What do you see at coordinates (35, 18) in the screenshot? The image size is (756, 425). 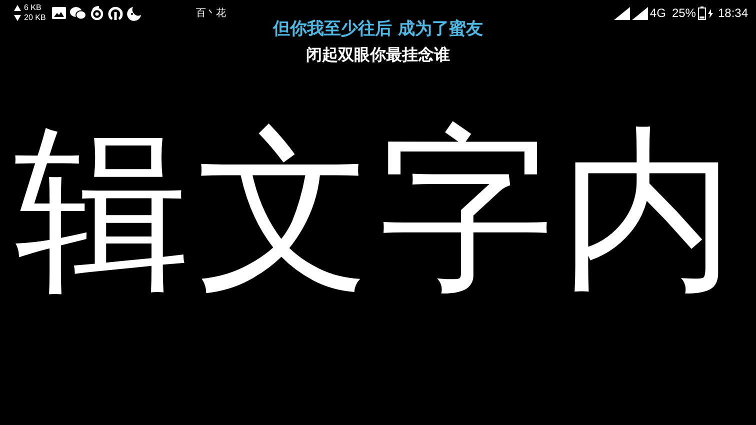 I see `download-speed: 20 KB` at bounding box center [35, 18].